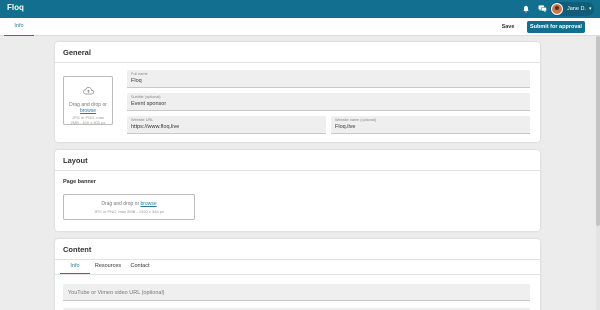 This screenshot has width=600, height=310. What do you see at coordinates (598, 131) in the screenshot?
I see `scrollbar-thumb` at bounding box center [598, 131].